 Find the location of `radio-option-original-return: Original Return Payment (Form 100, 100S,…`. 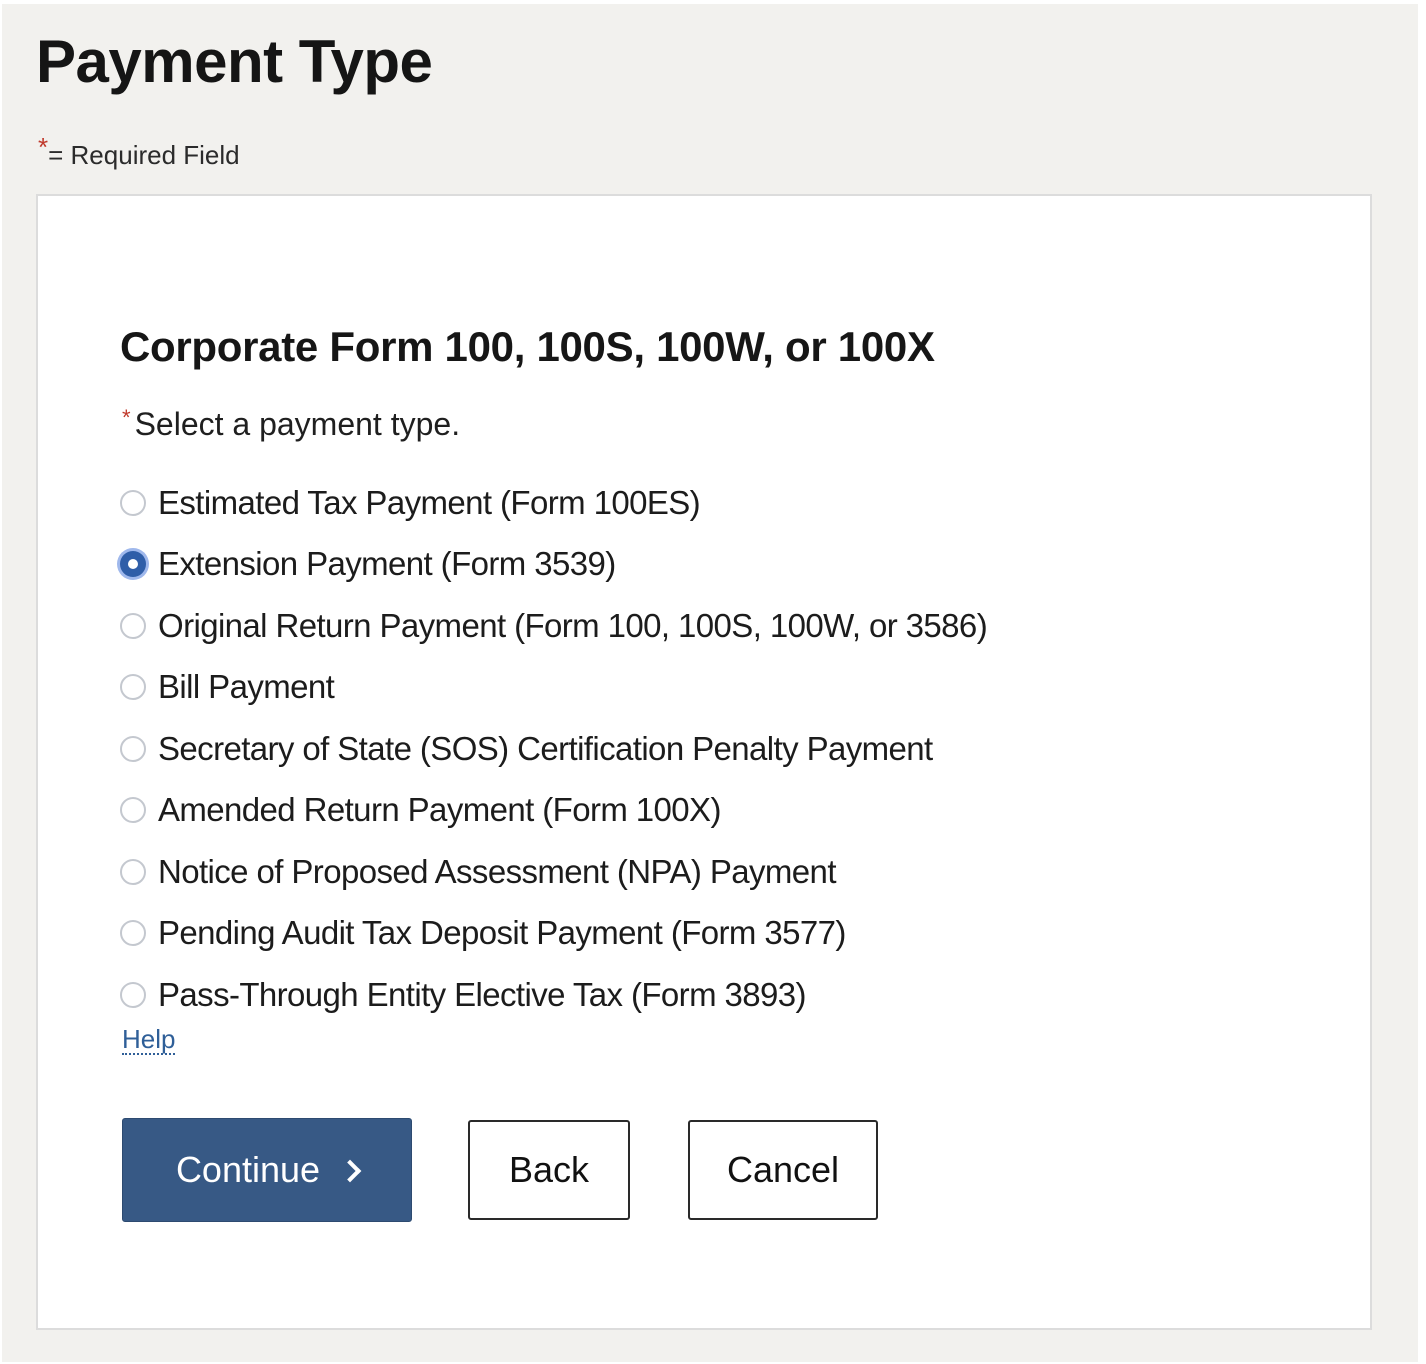

radio-option-original-return: Original Return Payment (Form 100, 100S,… is located at coordinates (554, 626).